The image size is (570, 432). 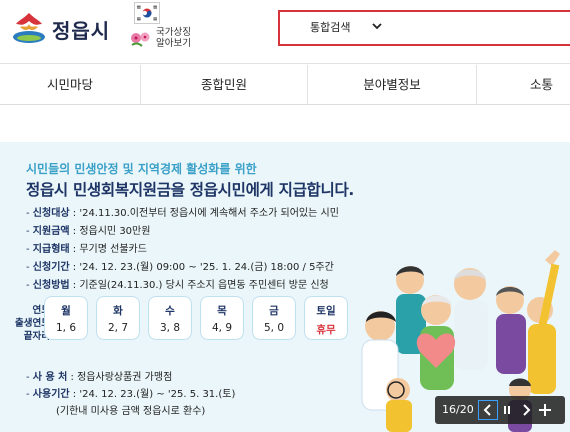 I want to click on jeongeup-logo: 정읍시, so click(x=65, y=27).